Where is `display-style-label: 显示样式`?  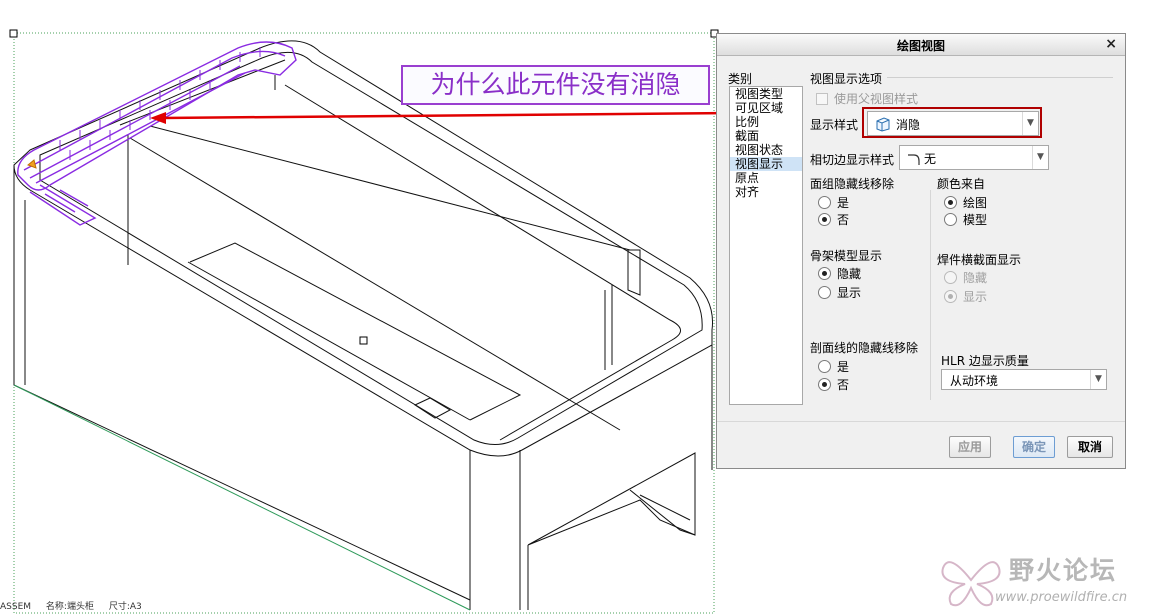 display-style-label: 显示样式 is located at coordinates (834, 125).